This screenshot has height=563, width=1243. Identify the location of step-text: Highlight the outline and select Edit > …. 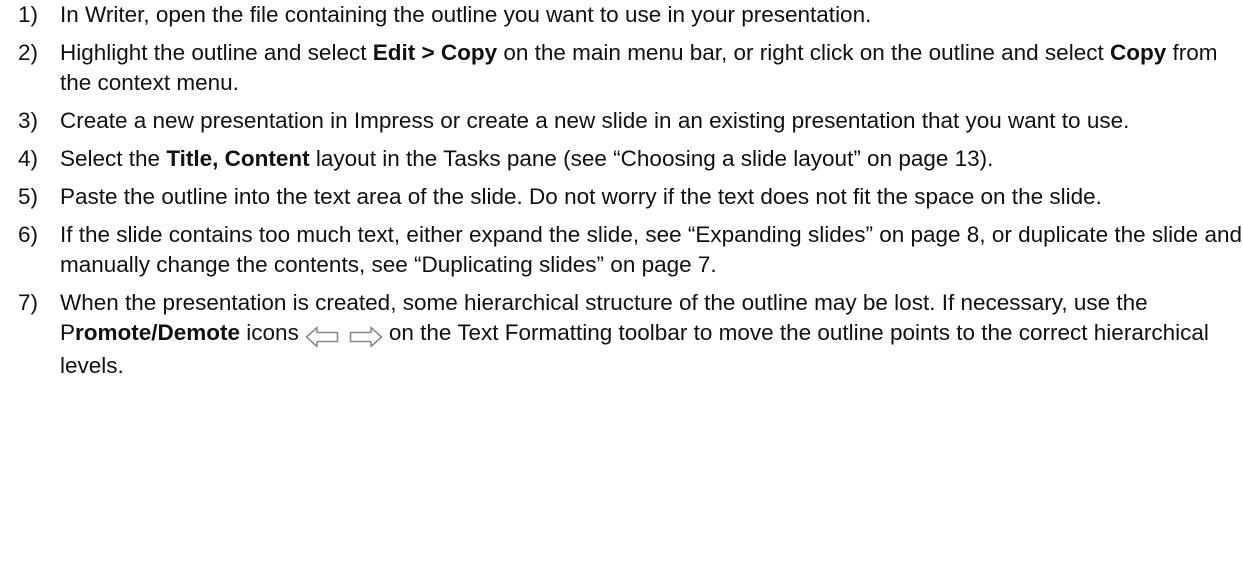
(651, 68).